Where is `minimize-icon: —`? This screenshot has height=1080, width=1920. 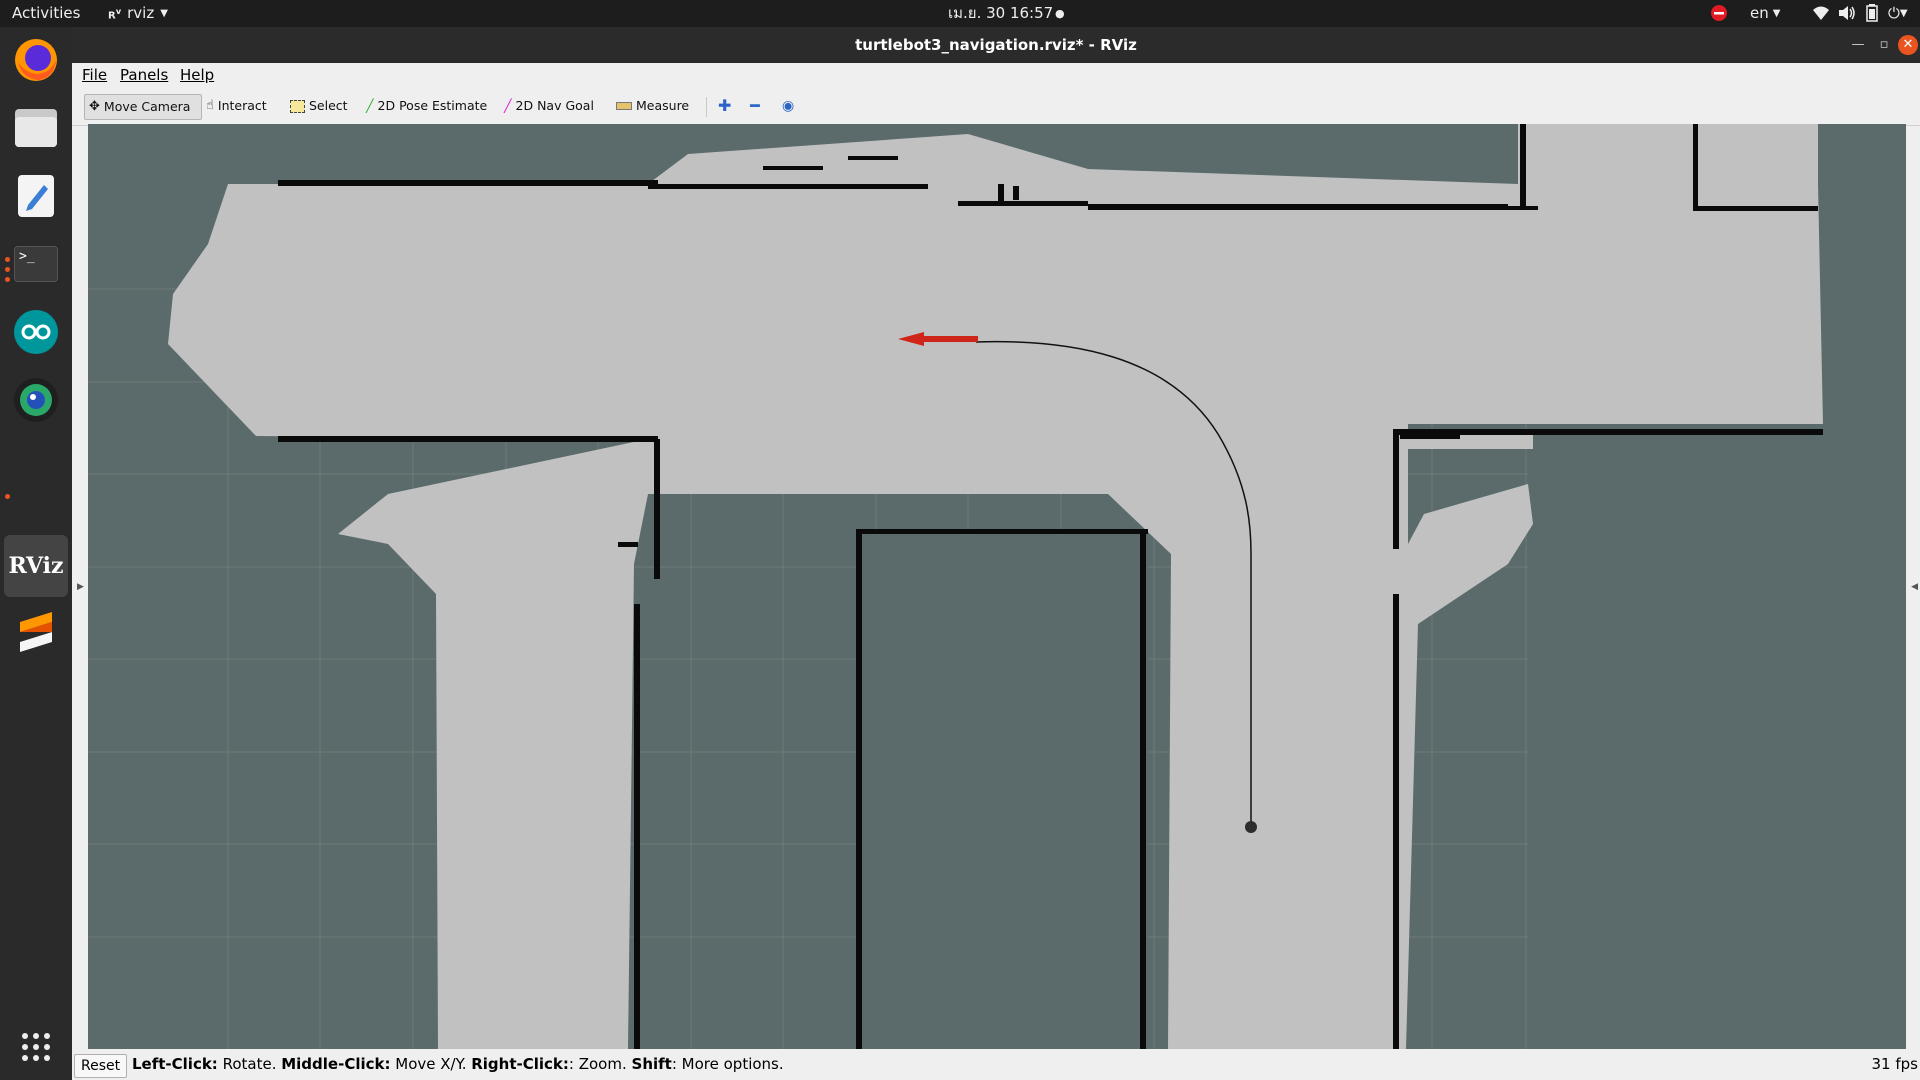 minimize-icon: — is located at coordinates (1858, 45).